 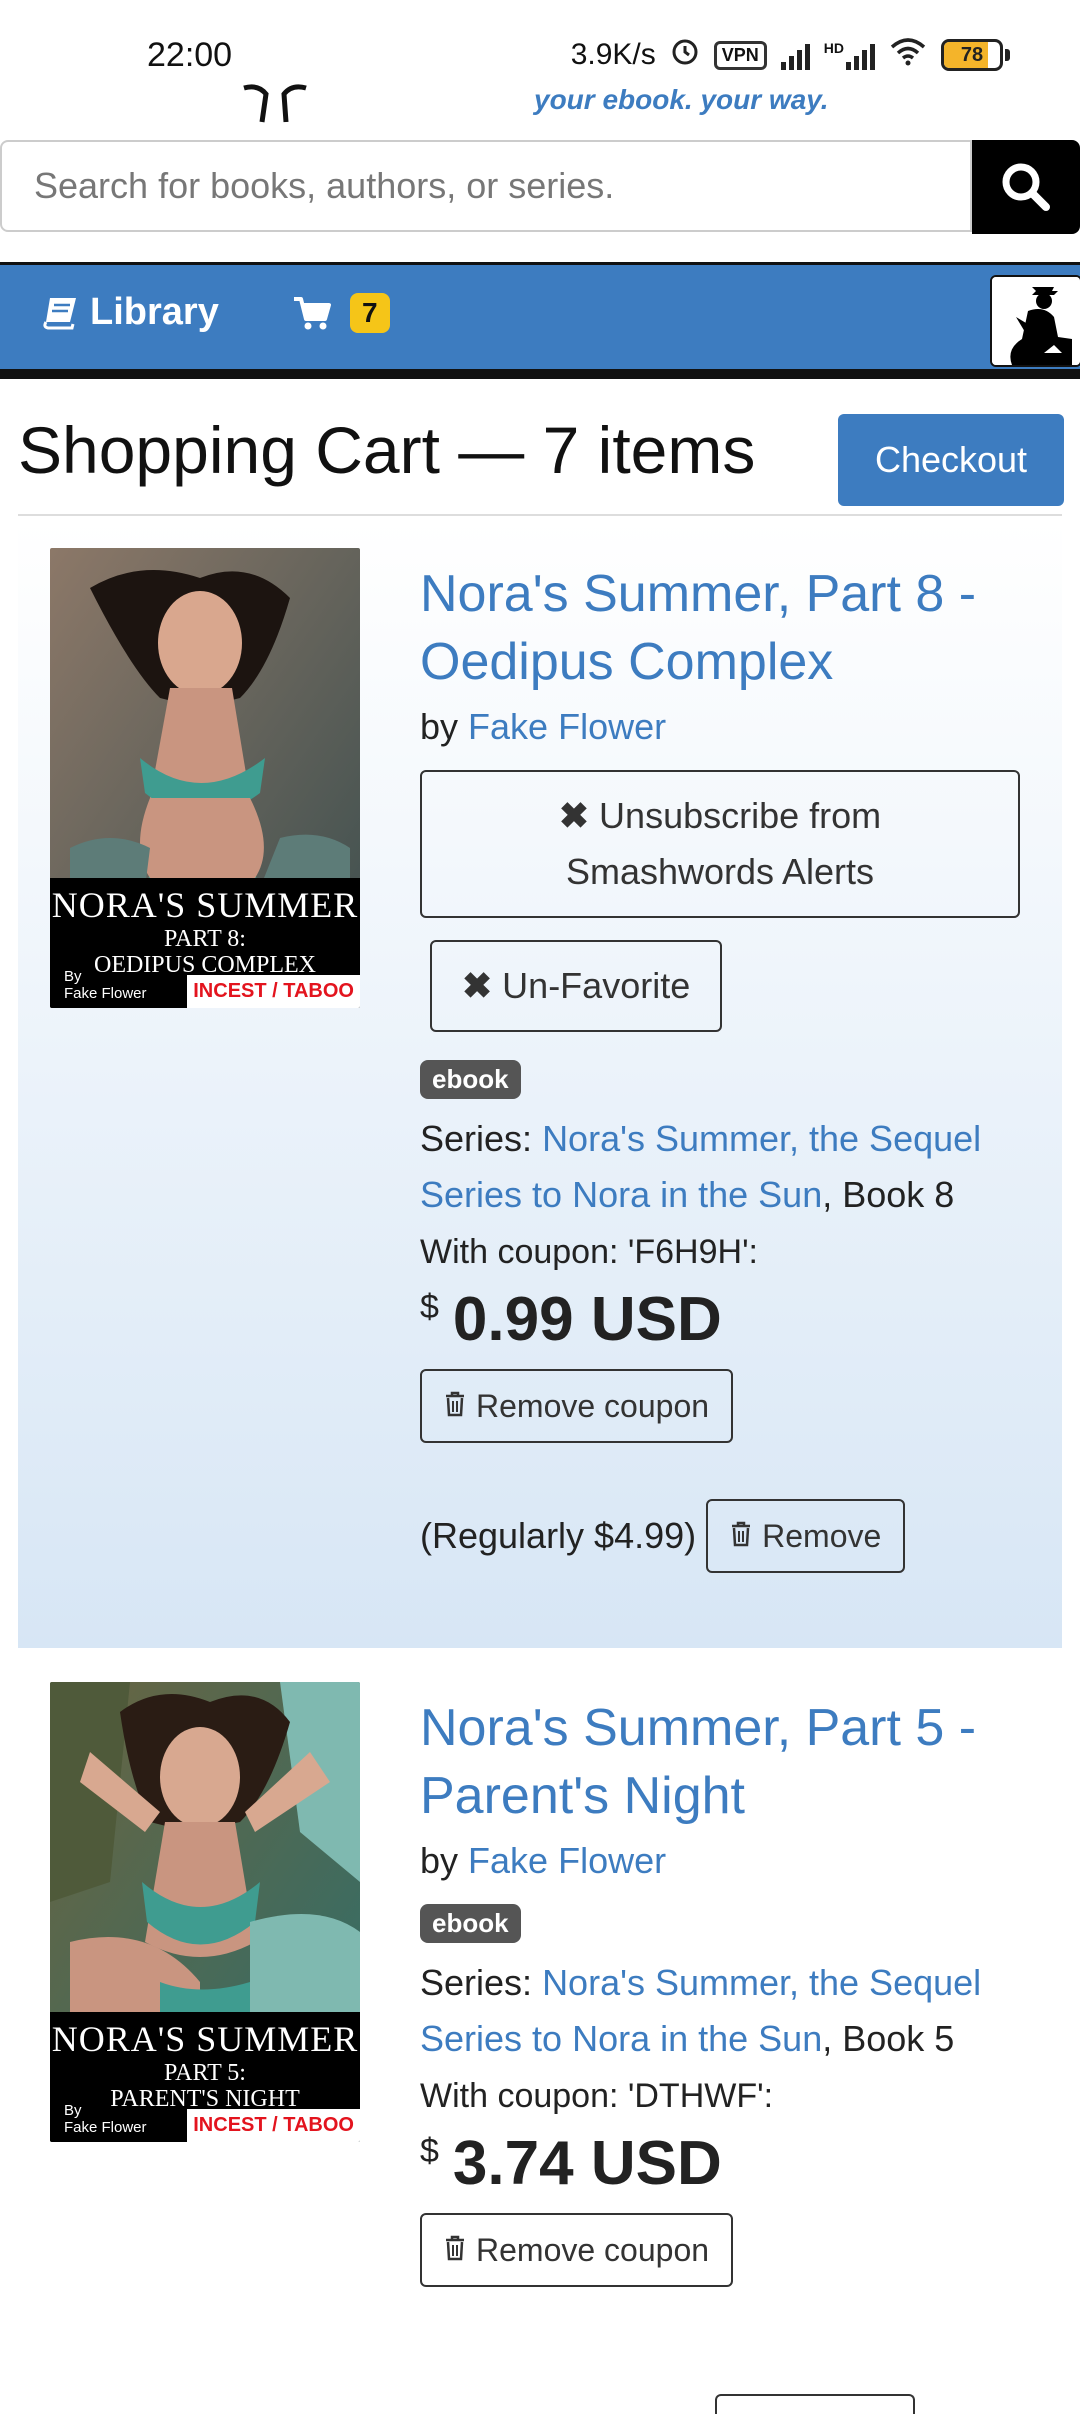 I want to click on cart-count-badge: 7, so click(x=370, y=313).